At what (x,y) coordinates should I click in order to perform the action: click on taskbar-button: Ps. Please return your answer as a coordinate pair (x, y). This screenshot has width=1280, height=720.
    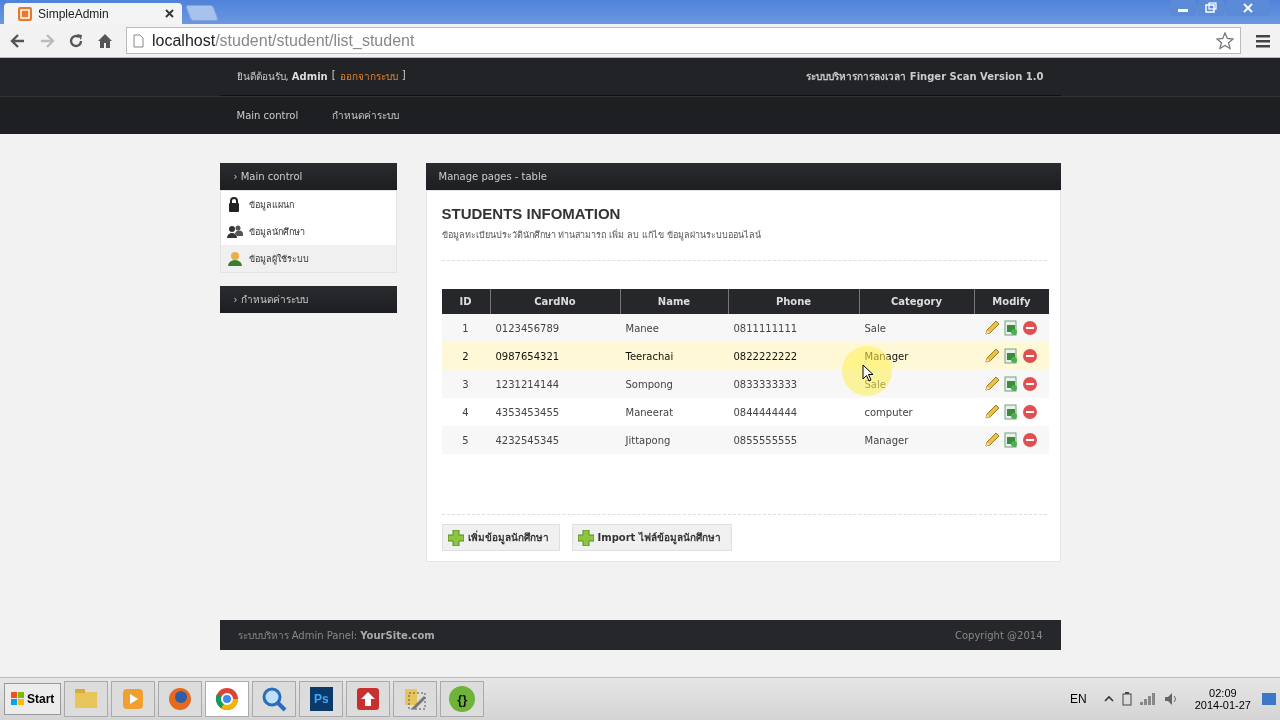
    Looking at the image, I should click on (321, 699).